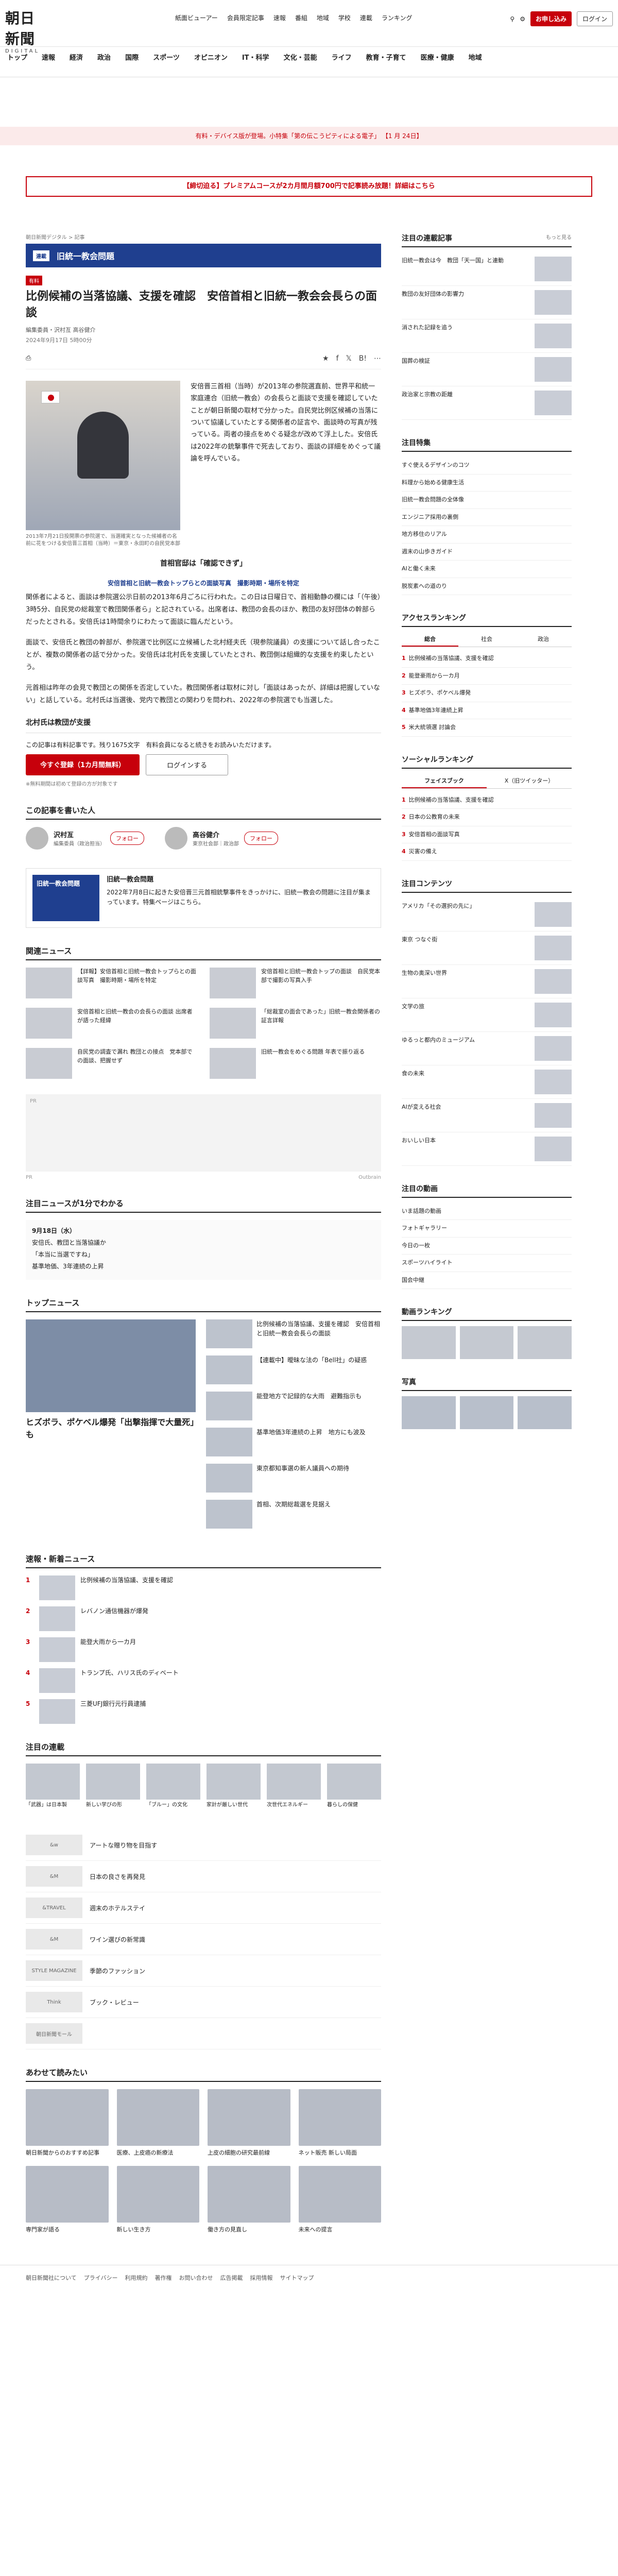  I want to click on brand-row: &M ワイン選びの新常識, so click(203, 1940).